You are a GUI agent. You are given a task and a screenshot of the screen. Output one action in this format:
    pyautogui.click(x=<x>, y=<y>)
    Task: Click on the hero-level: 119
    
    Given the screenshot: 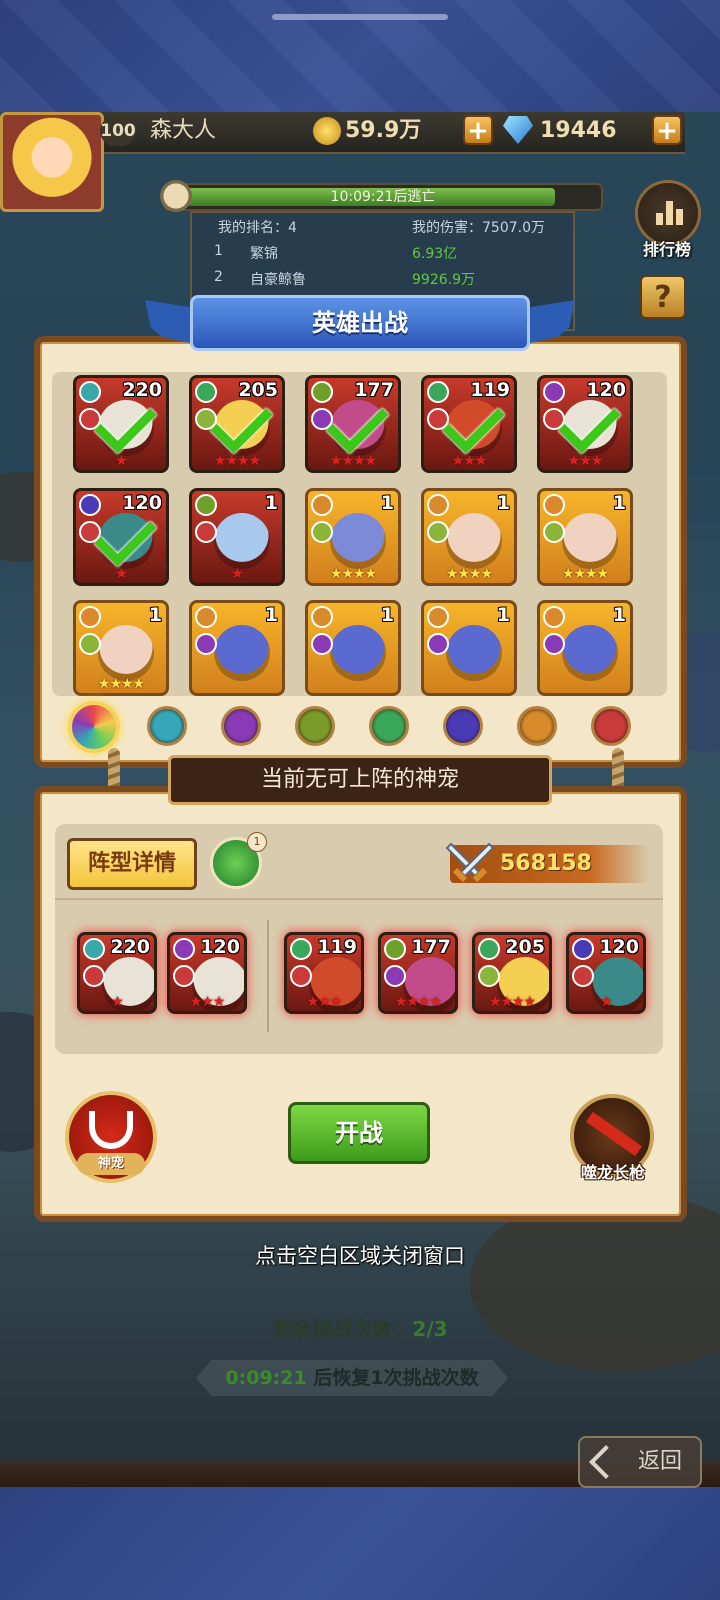 What is the action you would take?
    pyautogui.click(x=337, y=947)
    